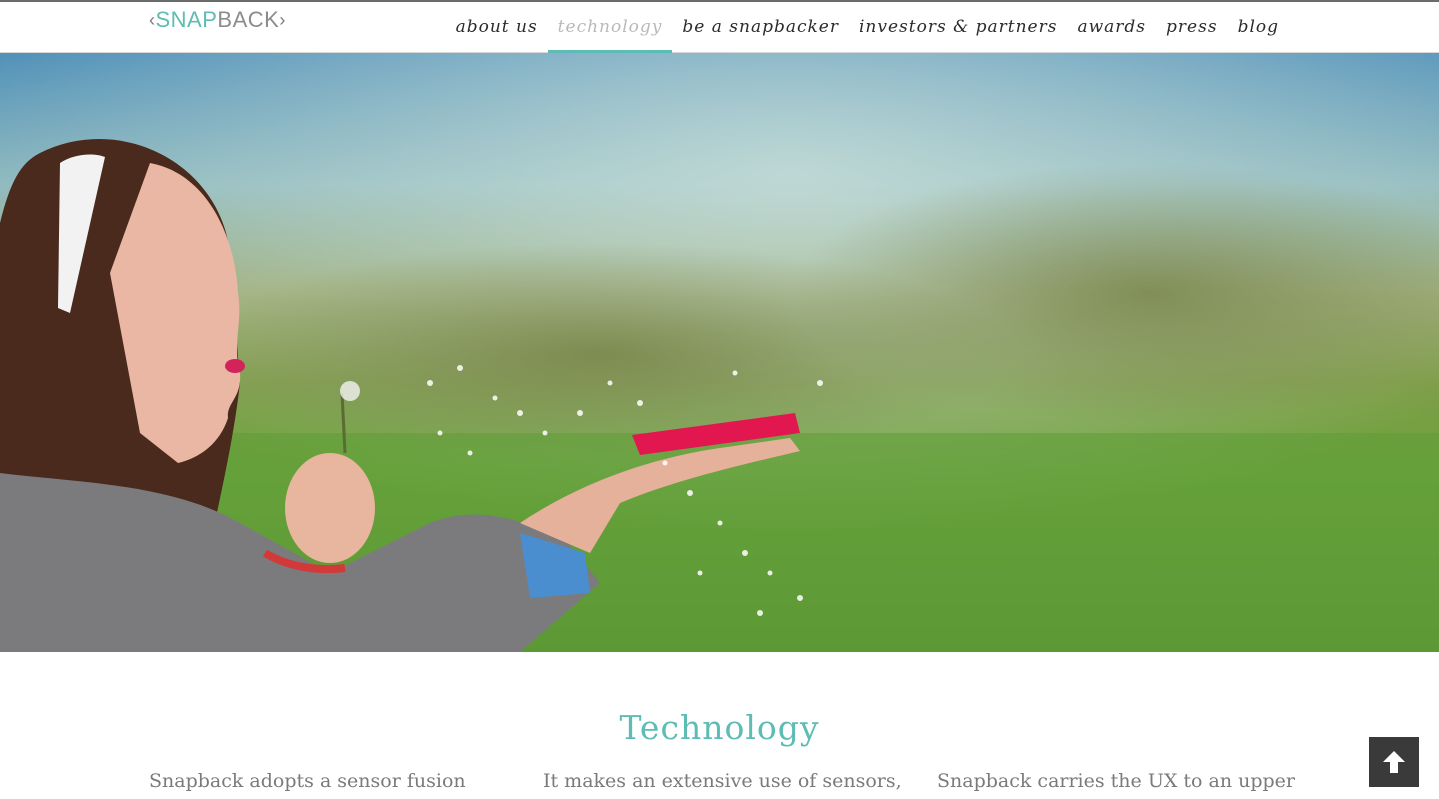  What do you see at coordinates (1192, 27) in the screenshot?
I see `nav-press: press` at bounding box center [1192, 27].